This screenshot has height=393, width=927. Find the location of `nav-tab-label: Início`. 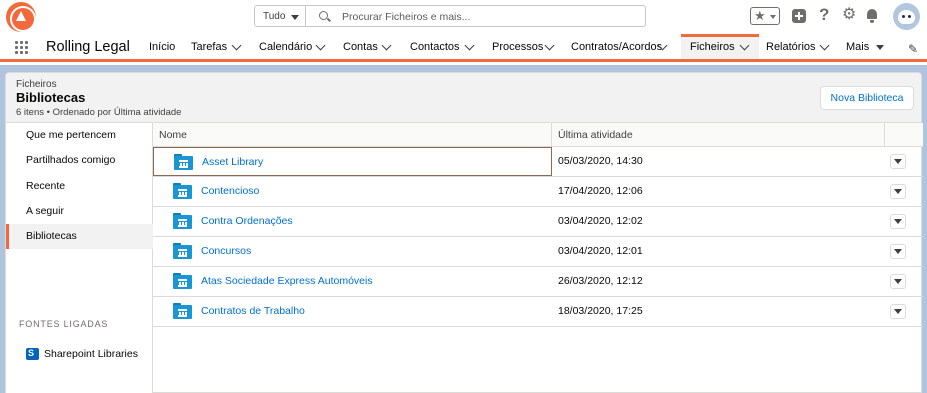

nav-tab-label: Início is located at coordinates (162, 47).